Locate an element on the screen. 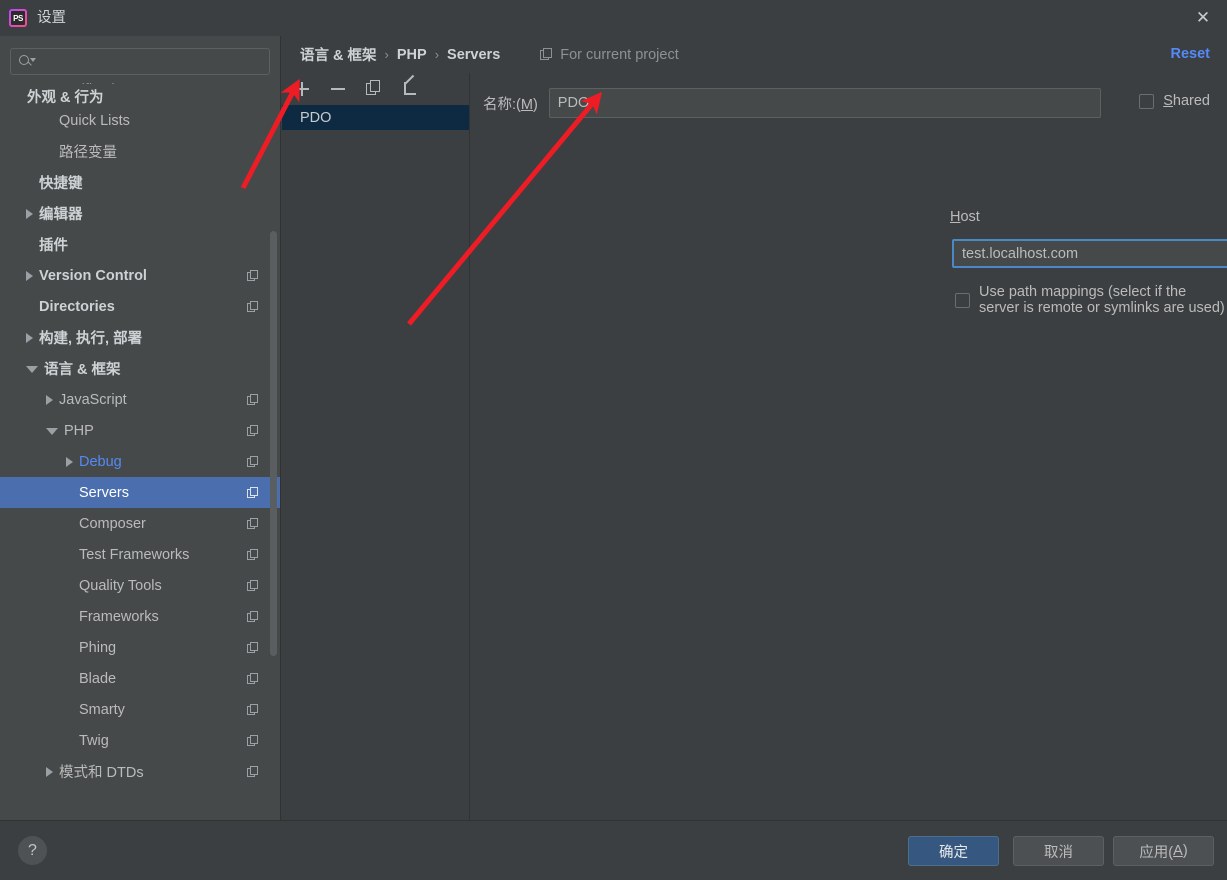  search-area is located at coordinates (140, 55).